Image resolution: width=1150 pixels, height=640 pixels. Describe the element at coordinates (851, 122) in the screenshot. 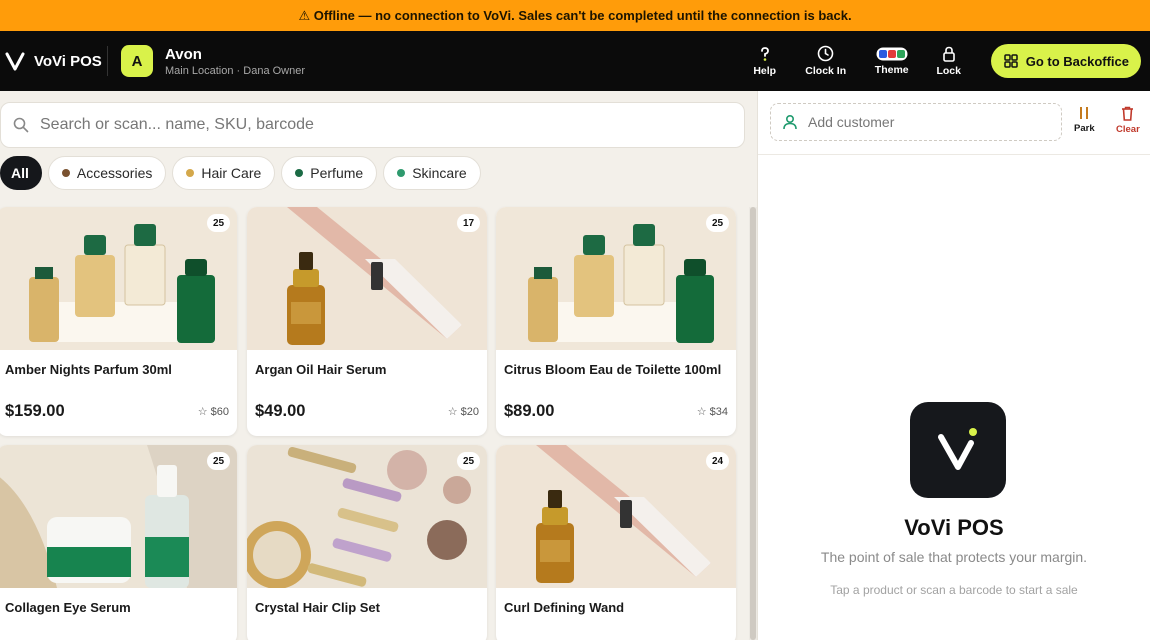

I see `add-customer-label: Add customer` at that location.